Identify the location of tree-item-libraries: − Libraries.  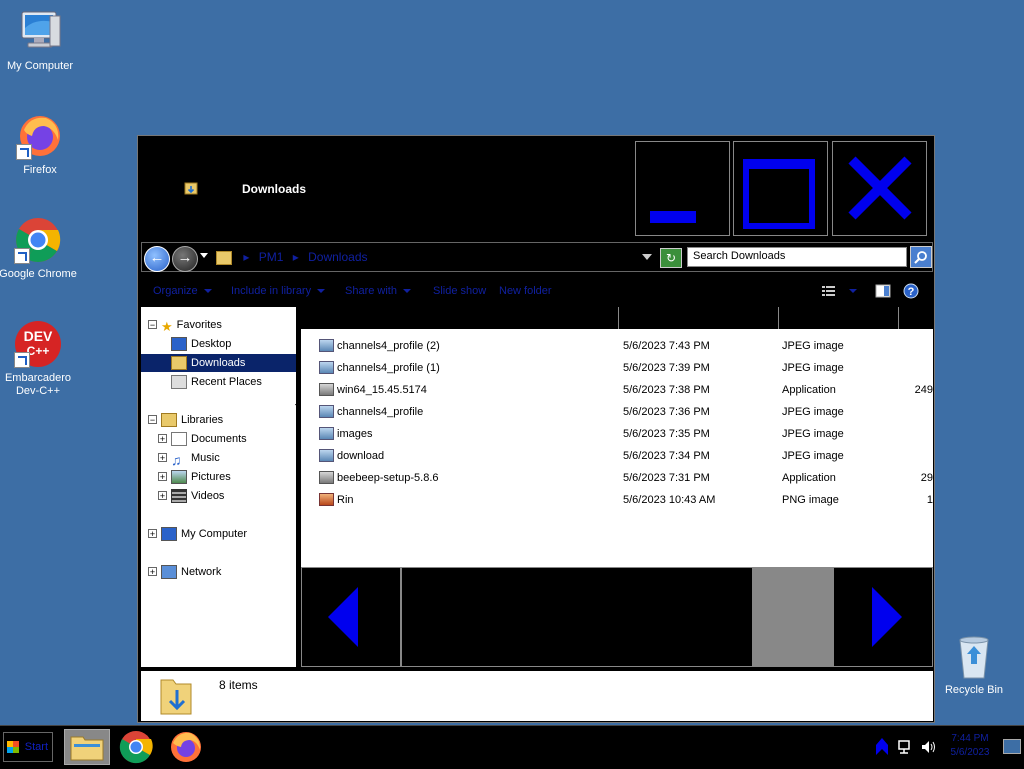
(218, 420).